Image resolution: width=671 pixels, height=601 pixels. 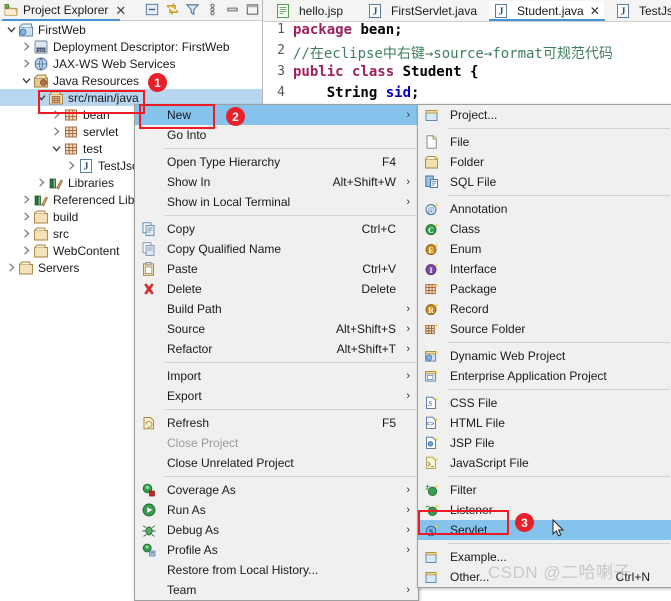 What do you see at coordinates (276, 162) in the screenshot?
I see `menu-item-open-type-hierarchy: Open Type Hierarchy F4` at bounding box center [276, 162].